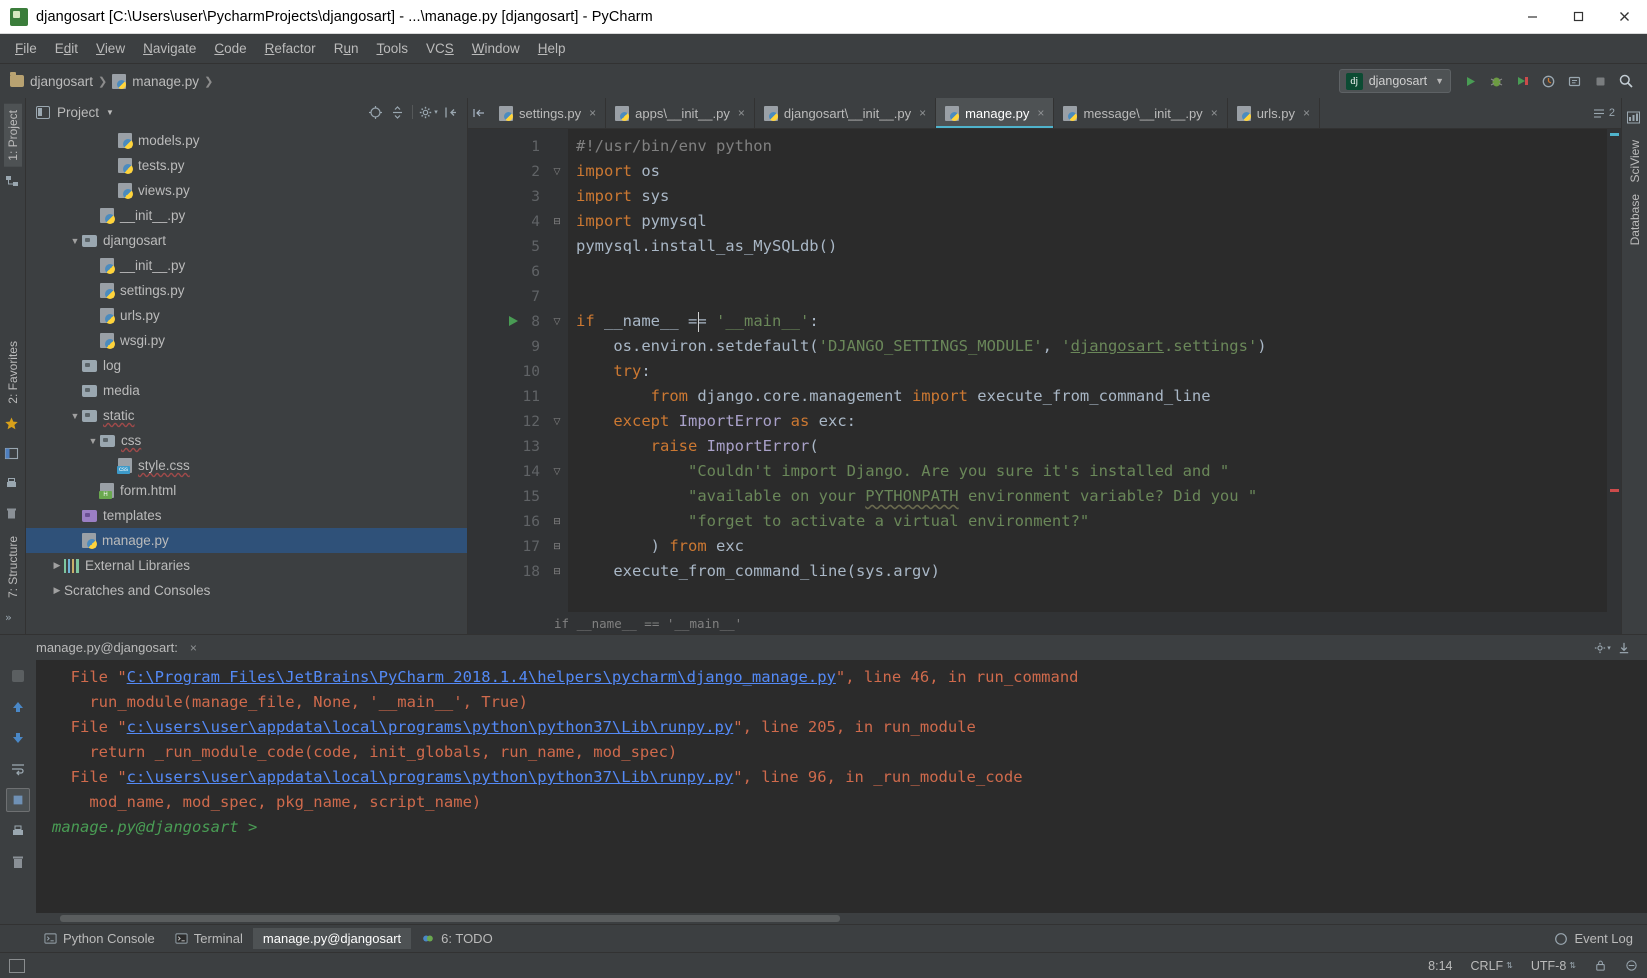 Image resolution: width=1647 pixels, height=978 pixels. What do you see at coordinates (450, 918) in the screenshot?
I see `scrollbar-thumb` at bounding box center [450, 918].